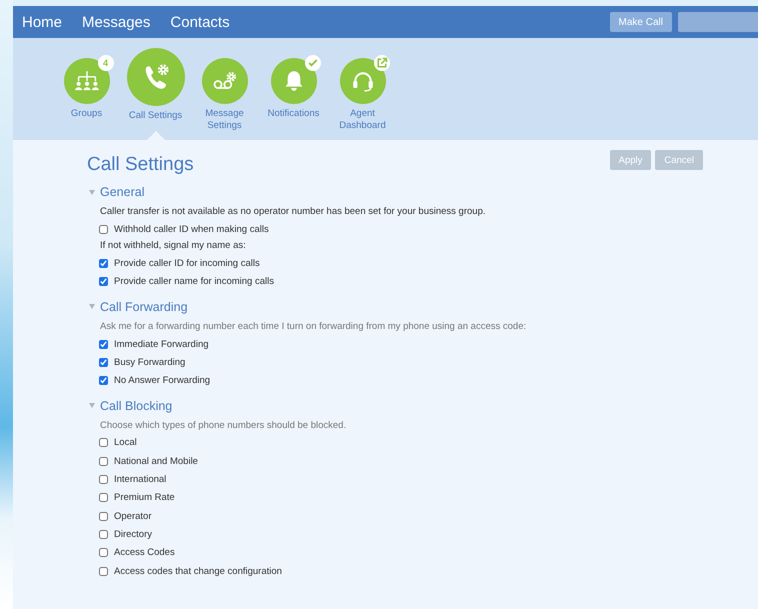 Image resolution: width=758 pixels, height=609 pixels. What do you see at coordinates (155, 135) in the screenshot?
I see `selection-pointer` at bounding box center [155, 135].